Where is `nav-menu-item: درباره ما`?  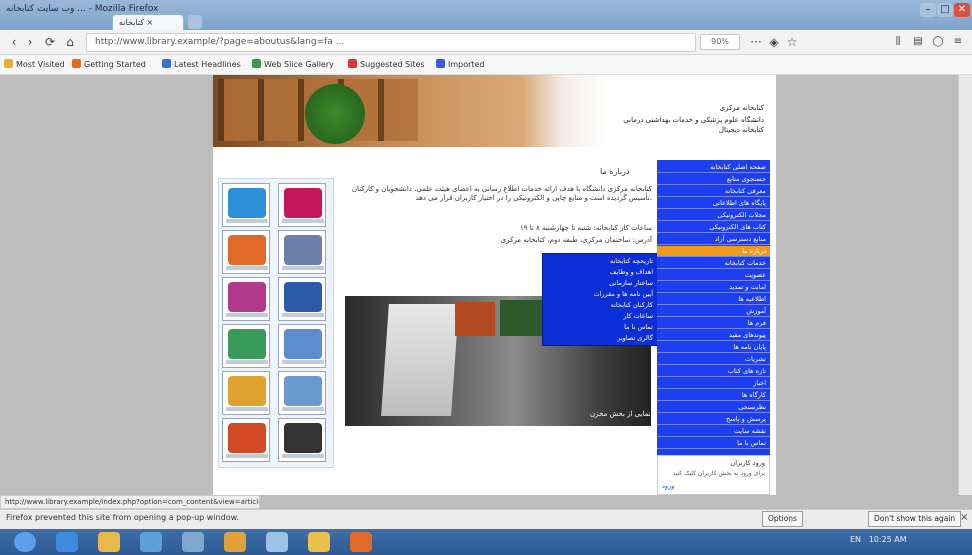 nav-menu-item: درباره ما is located at coordinates (713, 251).